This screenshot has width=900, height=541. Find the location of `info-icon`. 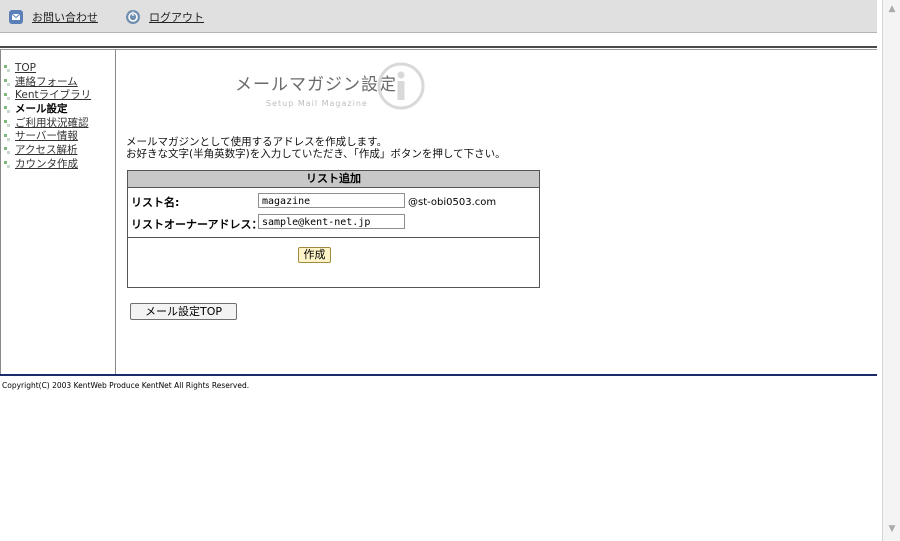

info-icon is located at coordinates (401, 86).